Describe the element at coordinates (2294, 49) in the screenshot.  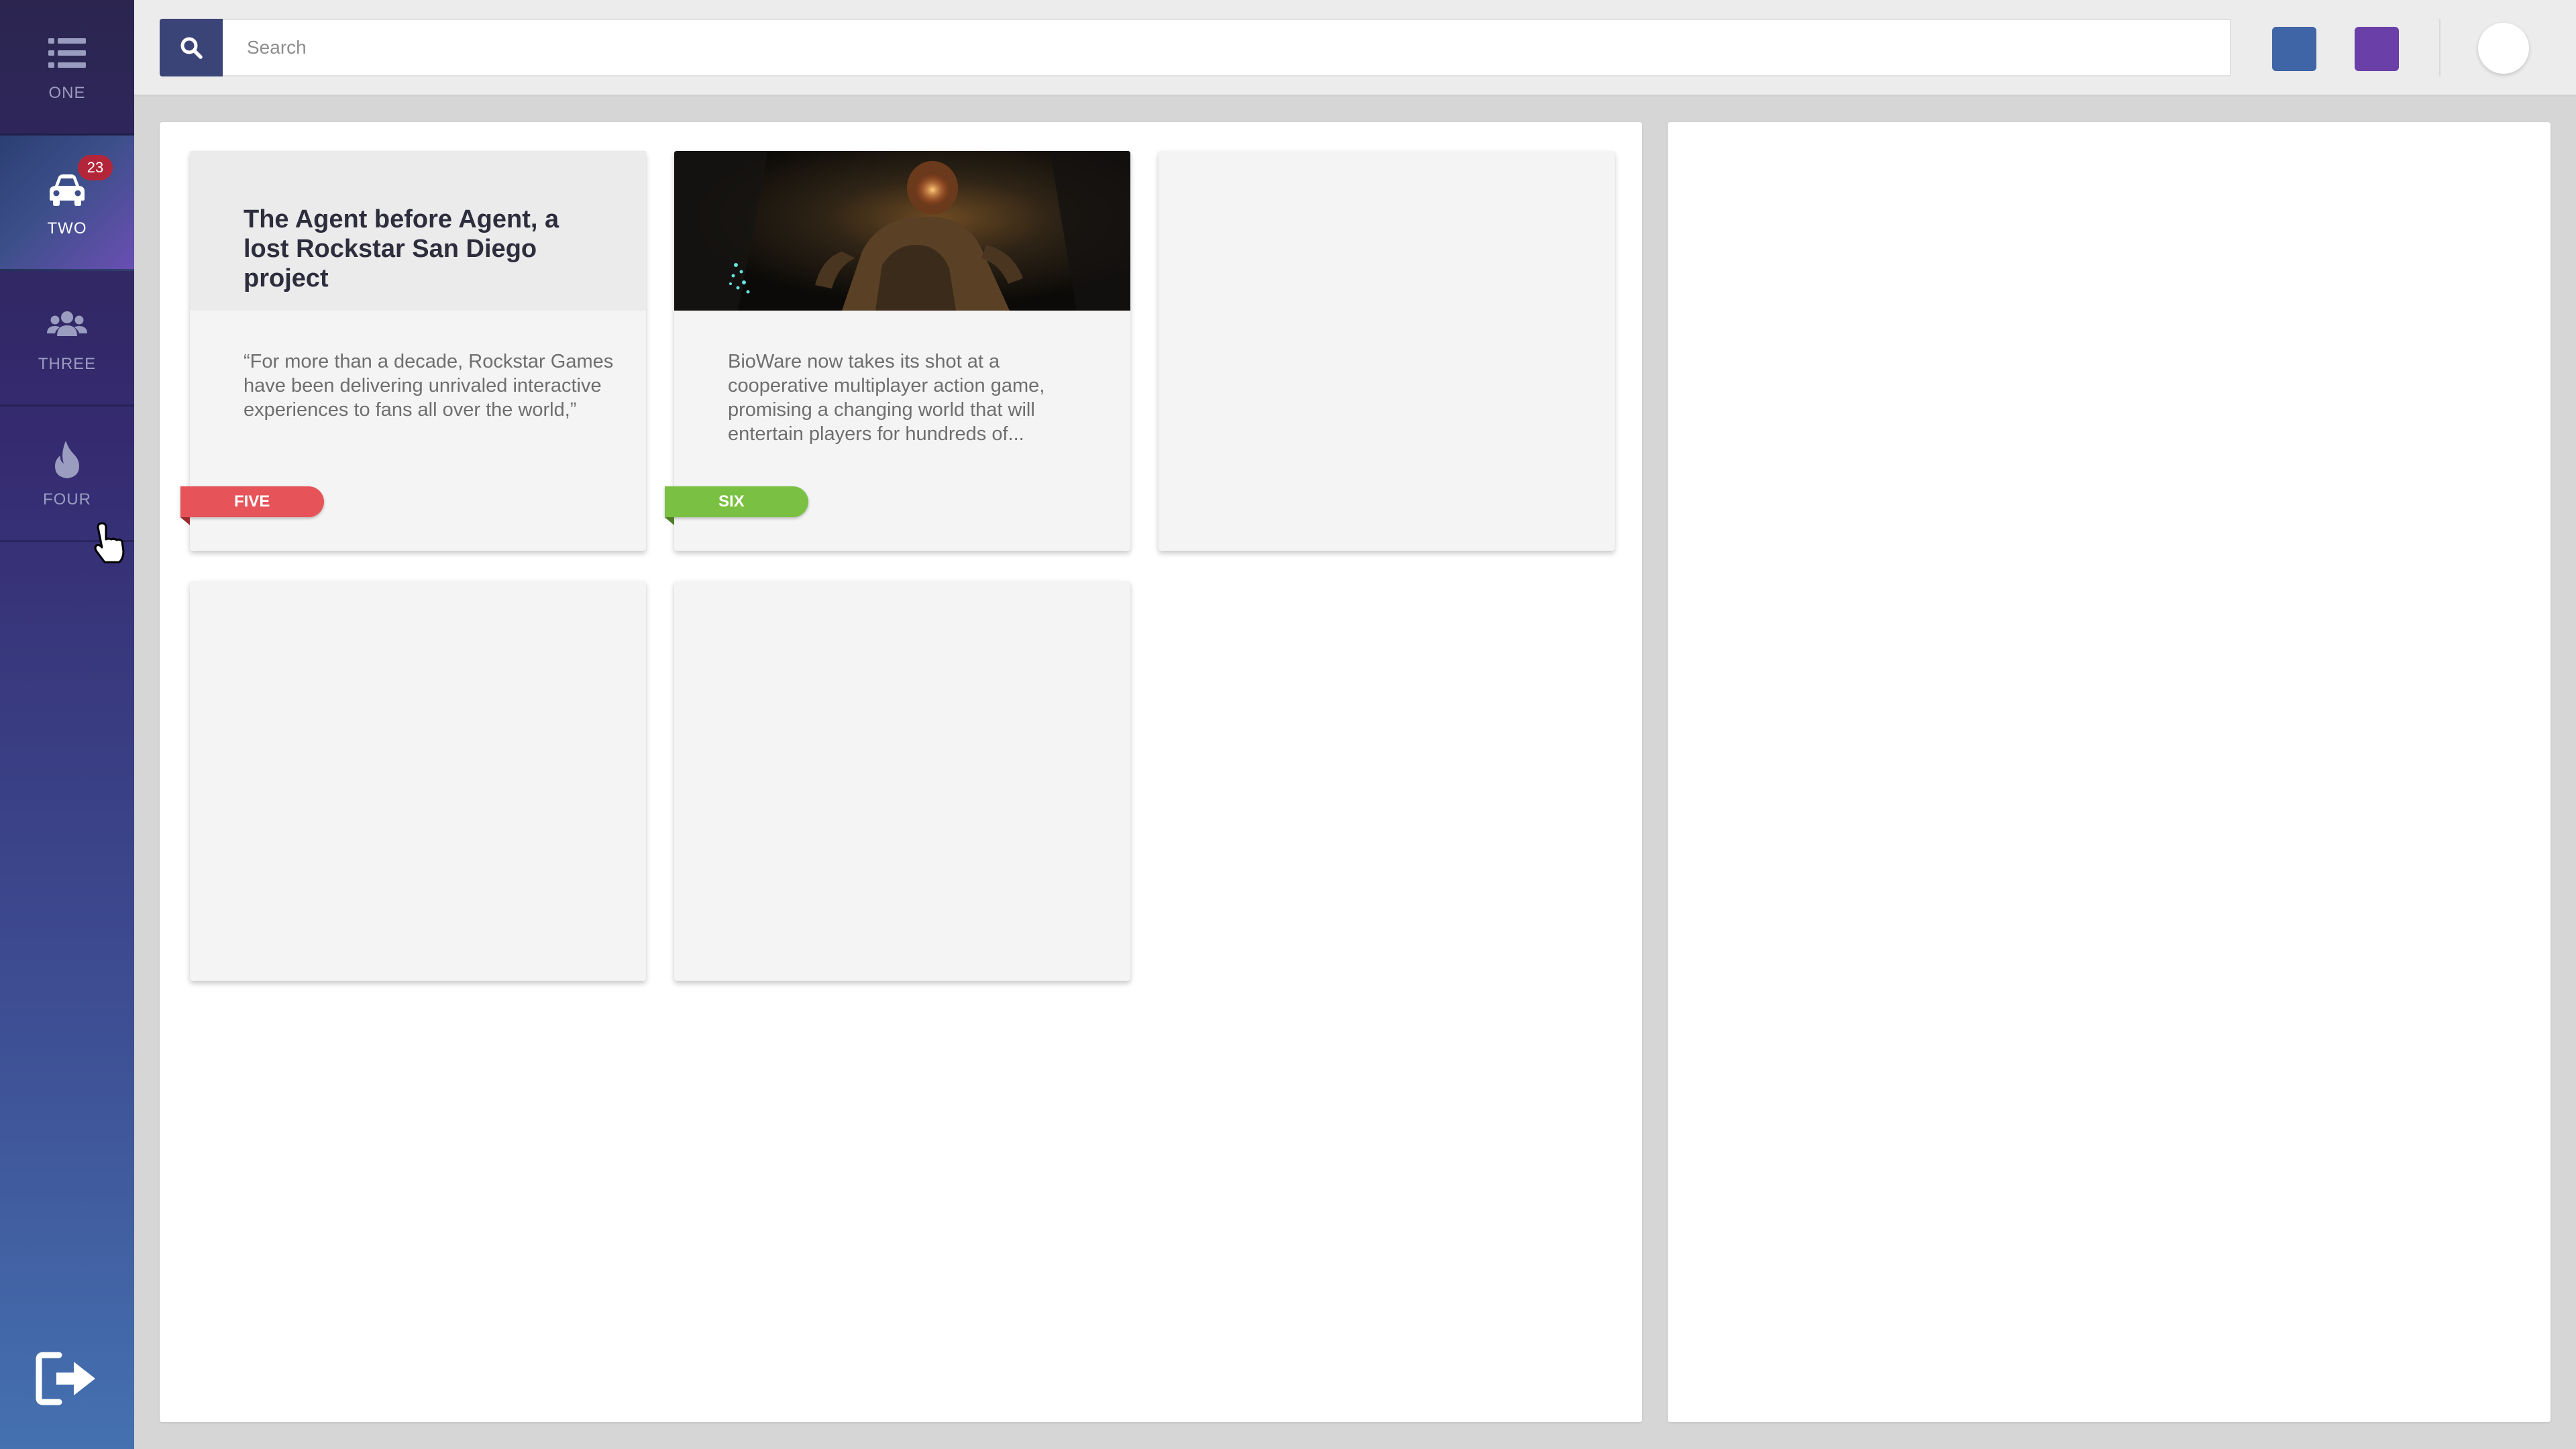
I see `blue-color-swatch` at that location.